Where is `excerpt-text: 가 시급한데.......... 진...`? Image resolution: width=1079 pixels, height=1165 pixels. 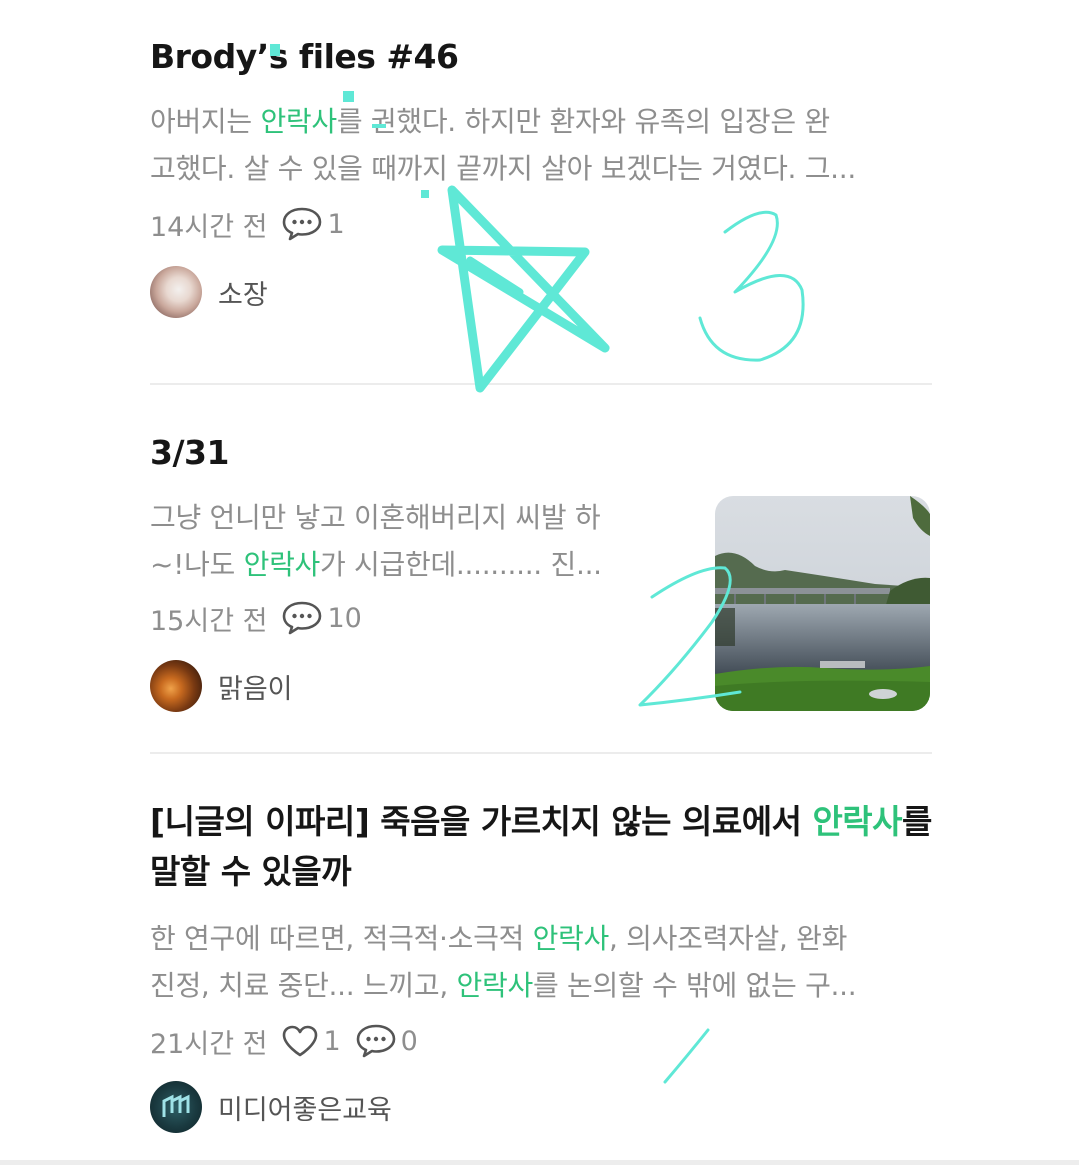 excerpt-text: 가 시급한데.......... 진... is located at coordinates (461, 564).